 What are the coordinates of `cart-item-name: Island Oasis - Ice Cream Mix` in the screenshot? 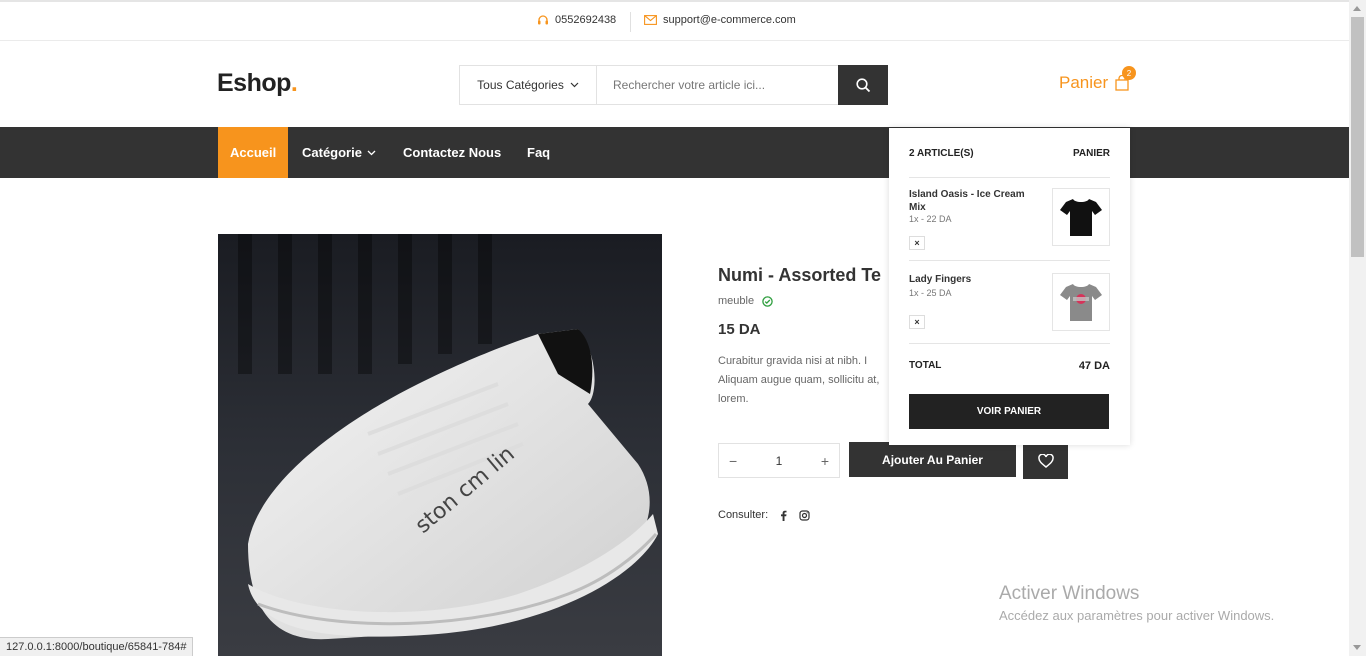 It's located at (976, 201).